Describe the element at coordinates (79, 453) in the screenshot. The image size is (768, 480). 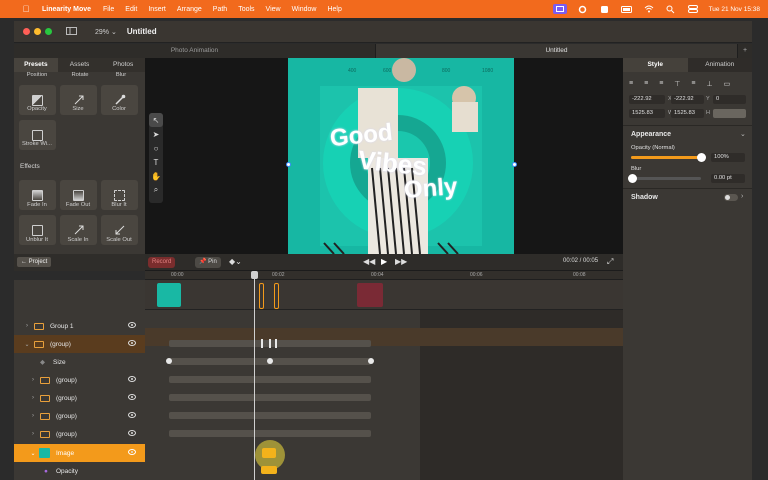
I see `layer-row-selected: ⌄ Image` at that location.